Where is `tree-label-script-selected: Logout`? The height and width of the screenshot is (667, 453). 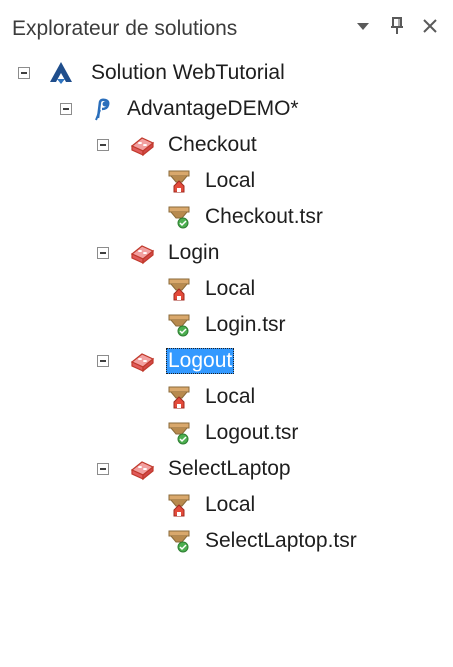
tree-label-script-selected: Logout is located at coordinates (200, 361).